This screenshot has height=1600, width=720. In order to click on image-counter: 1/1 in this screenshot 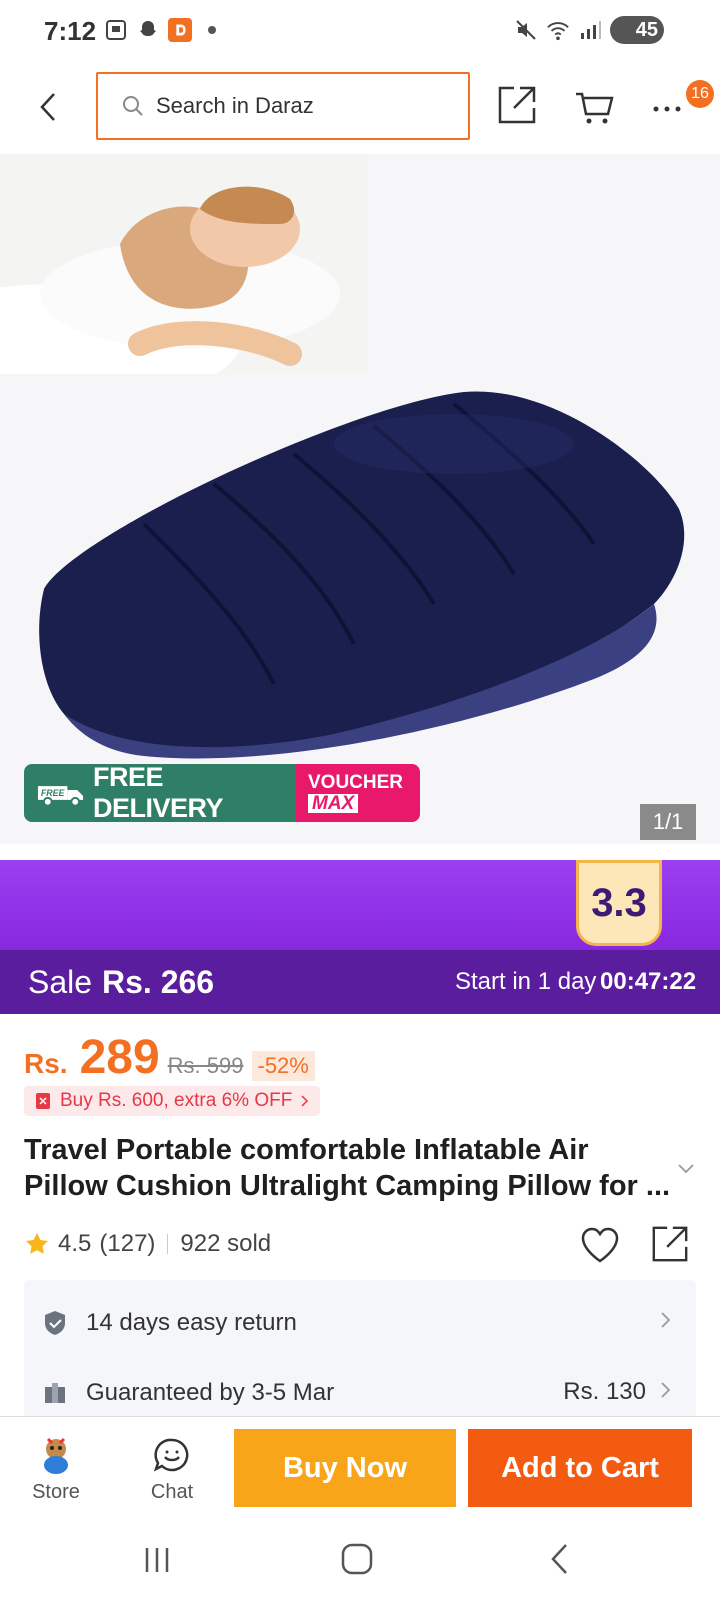, I will do `click(668, 822)`.